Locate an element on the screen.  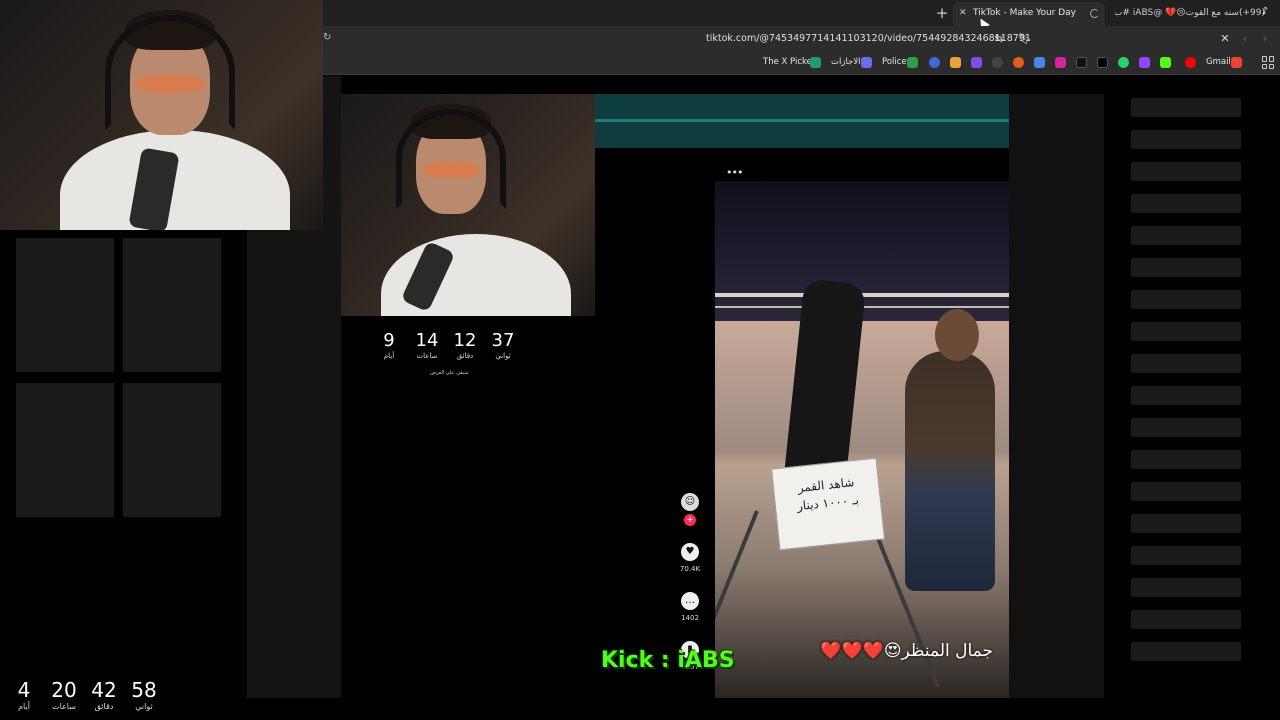
gmail-icon is located at coordinates (1236, 62).